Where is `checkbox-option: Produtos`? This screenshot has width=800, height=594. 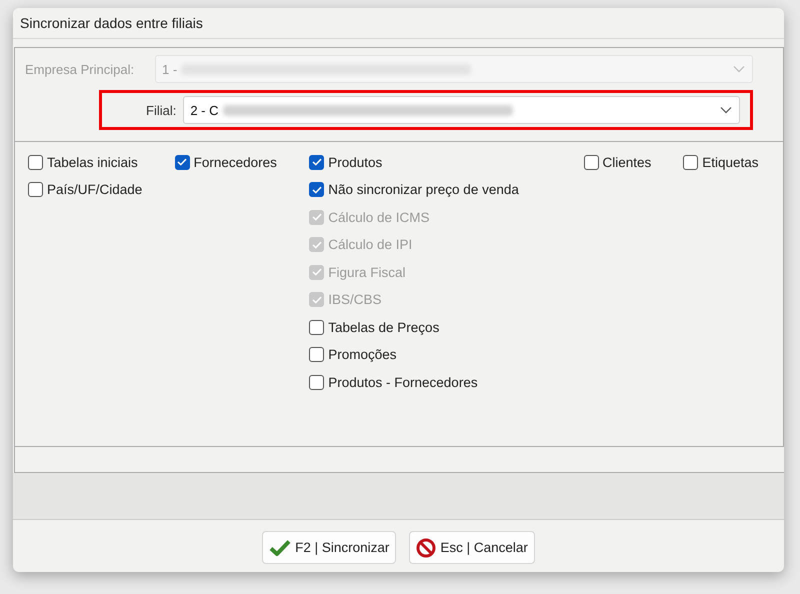 checkbox-option: Produtos is located at coordinates (446, 162).